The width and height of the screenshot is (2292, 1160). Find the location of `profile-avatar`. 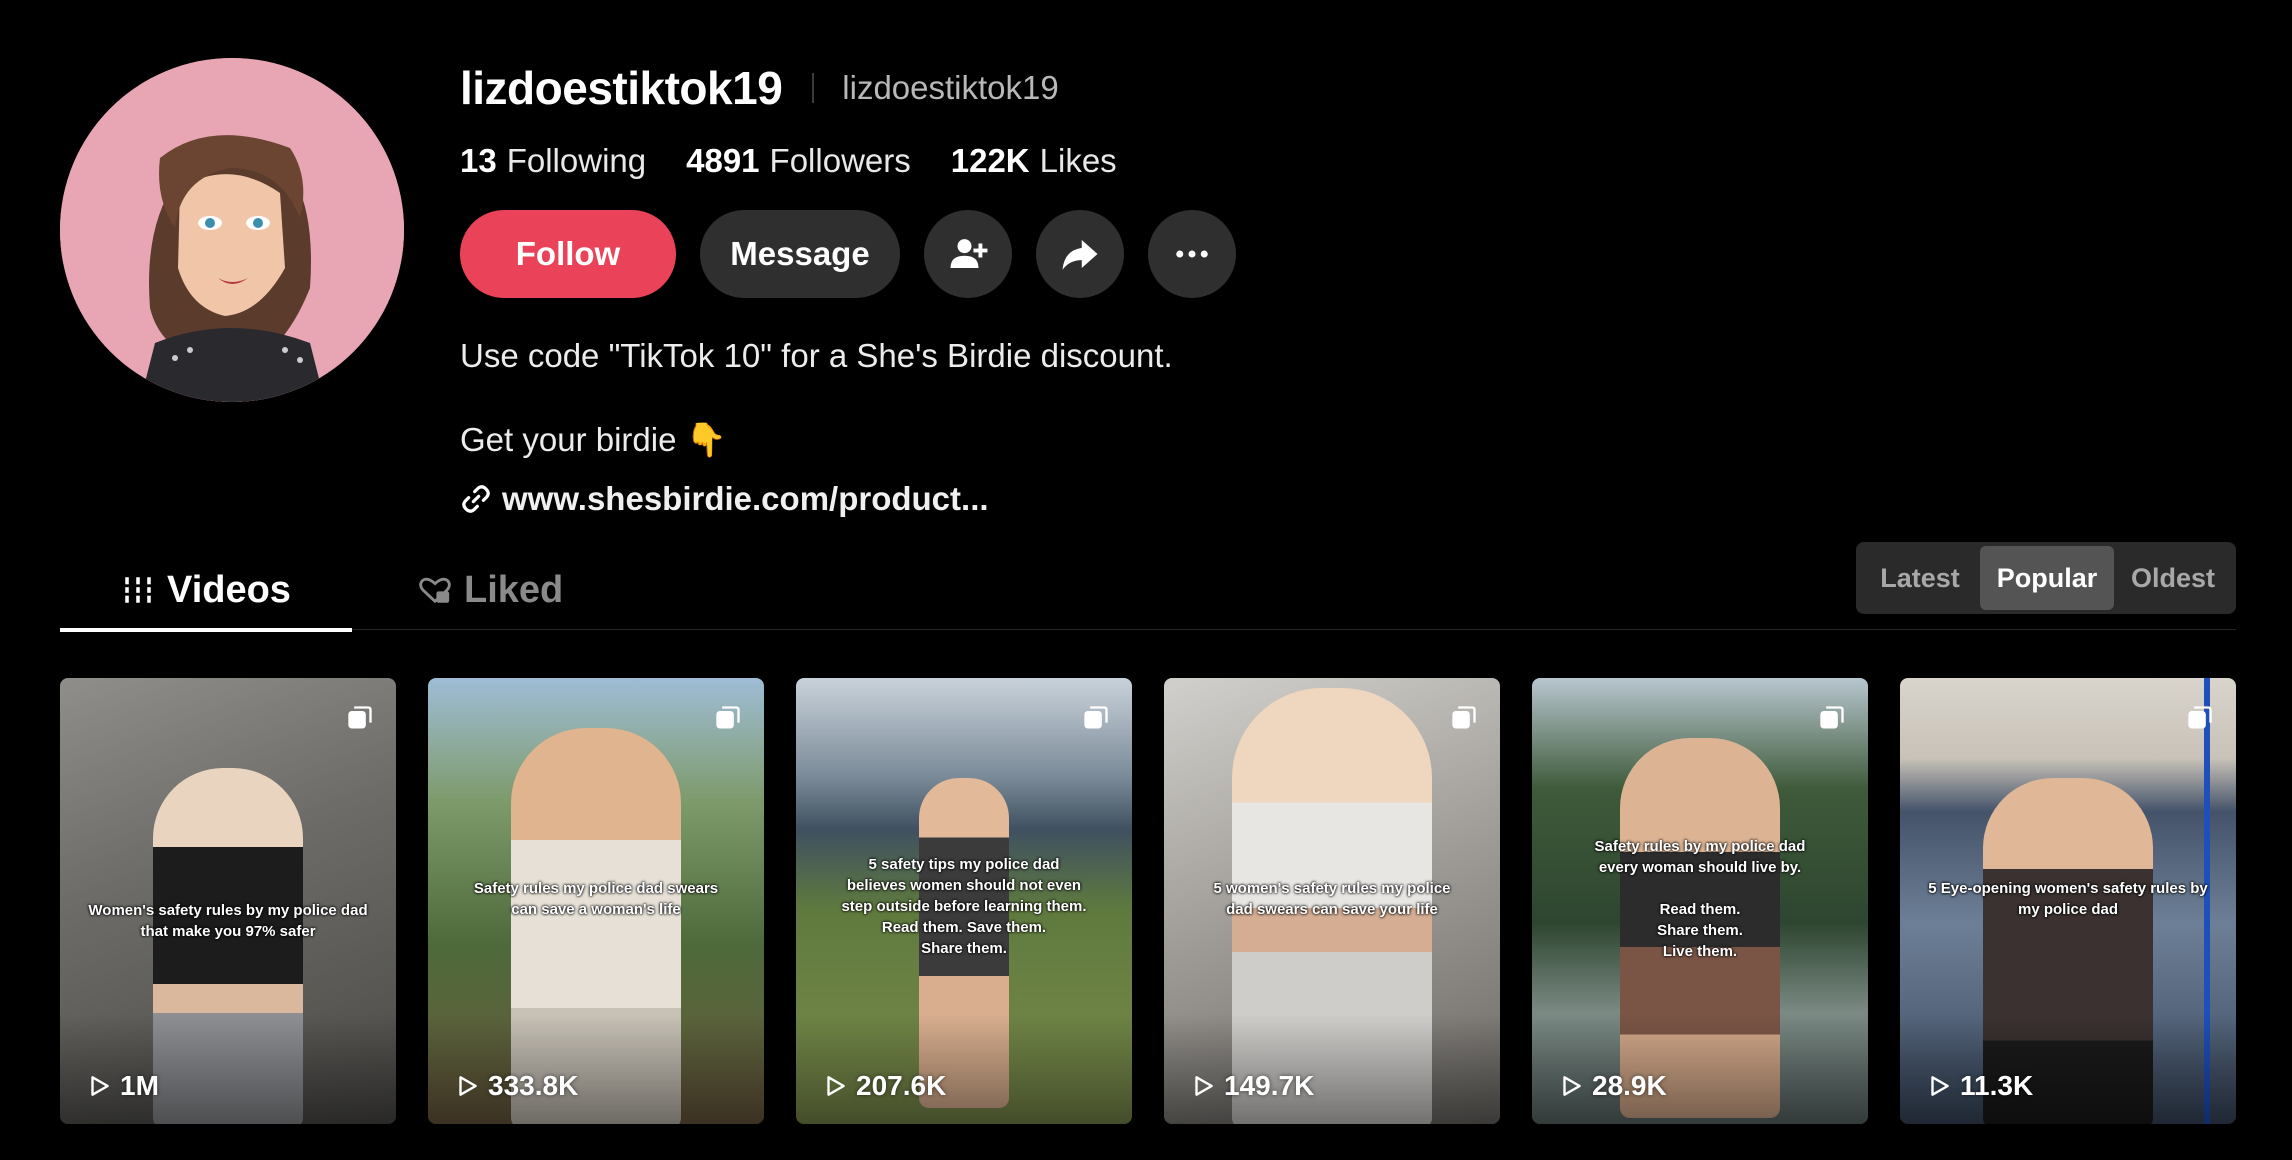

profile-avatar is located at coordinates (232, 230).